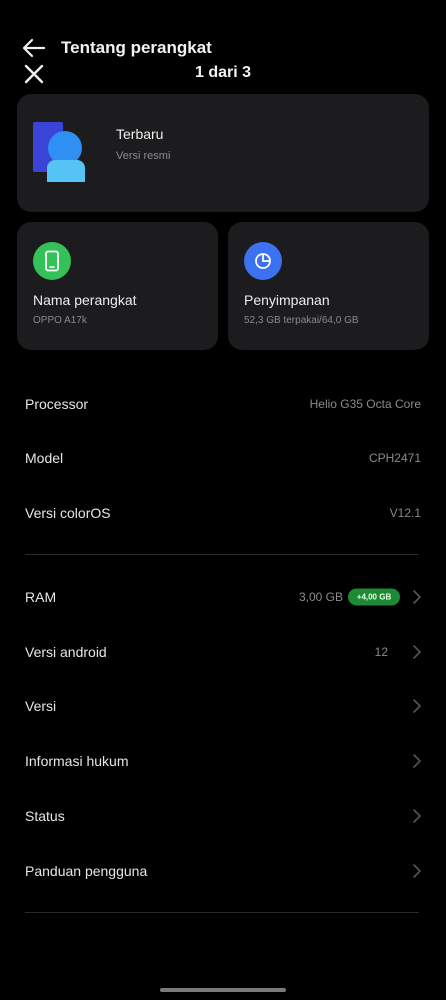 The height and width of the screenshot is (1000, 446). What do you see at coordinates (41, 597) in the screenshot?
I see `menu-label: RAM` at bounding box center [41, 597].